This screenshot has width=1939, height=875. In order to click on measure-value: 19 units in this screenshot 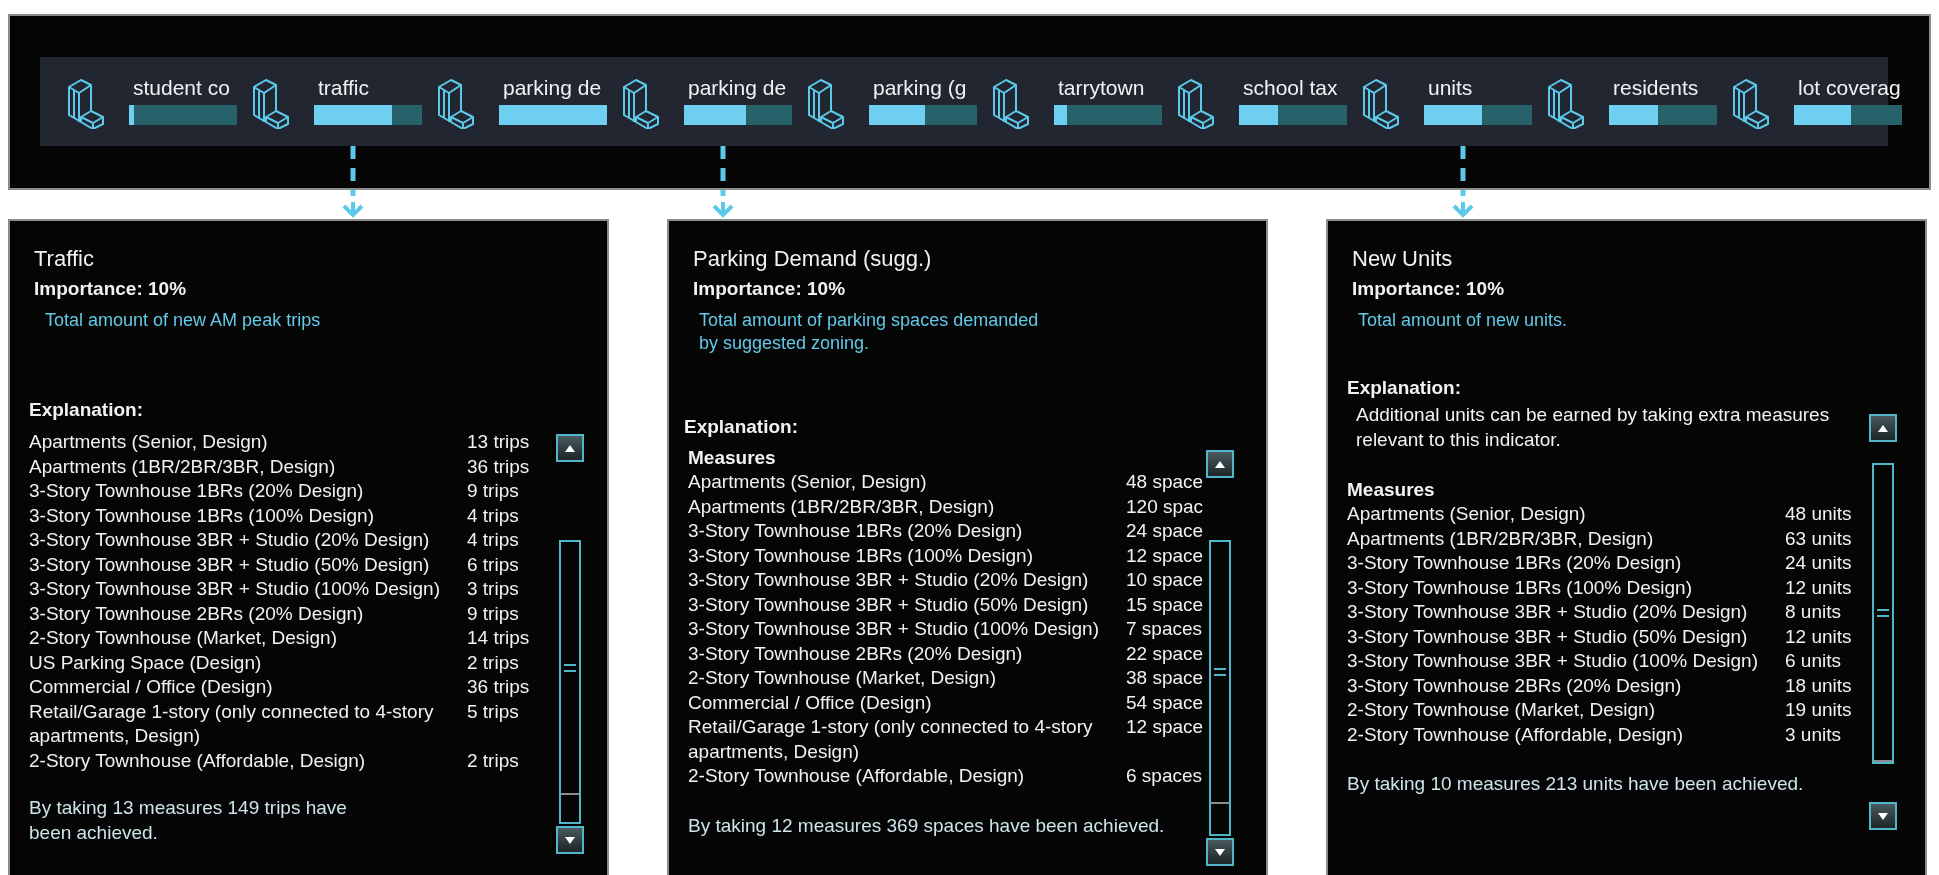, I will do `click(1818, 710)`.